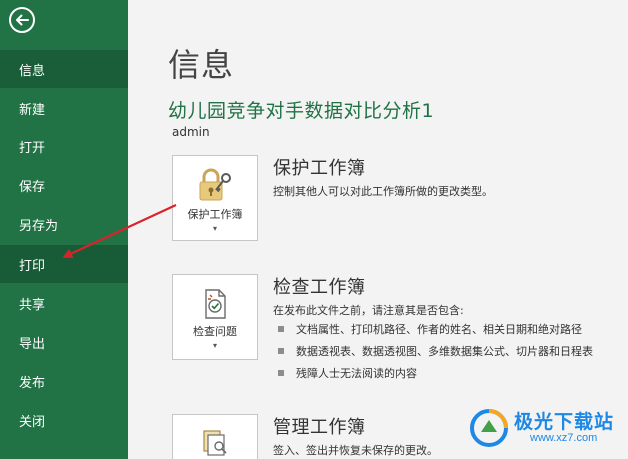  I want to click on protect-workbook-label: 保护工作簿, so click(215, 214).